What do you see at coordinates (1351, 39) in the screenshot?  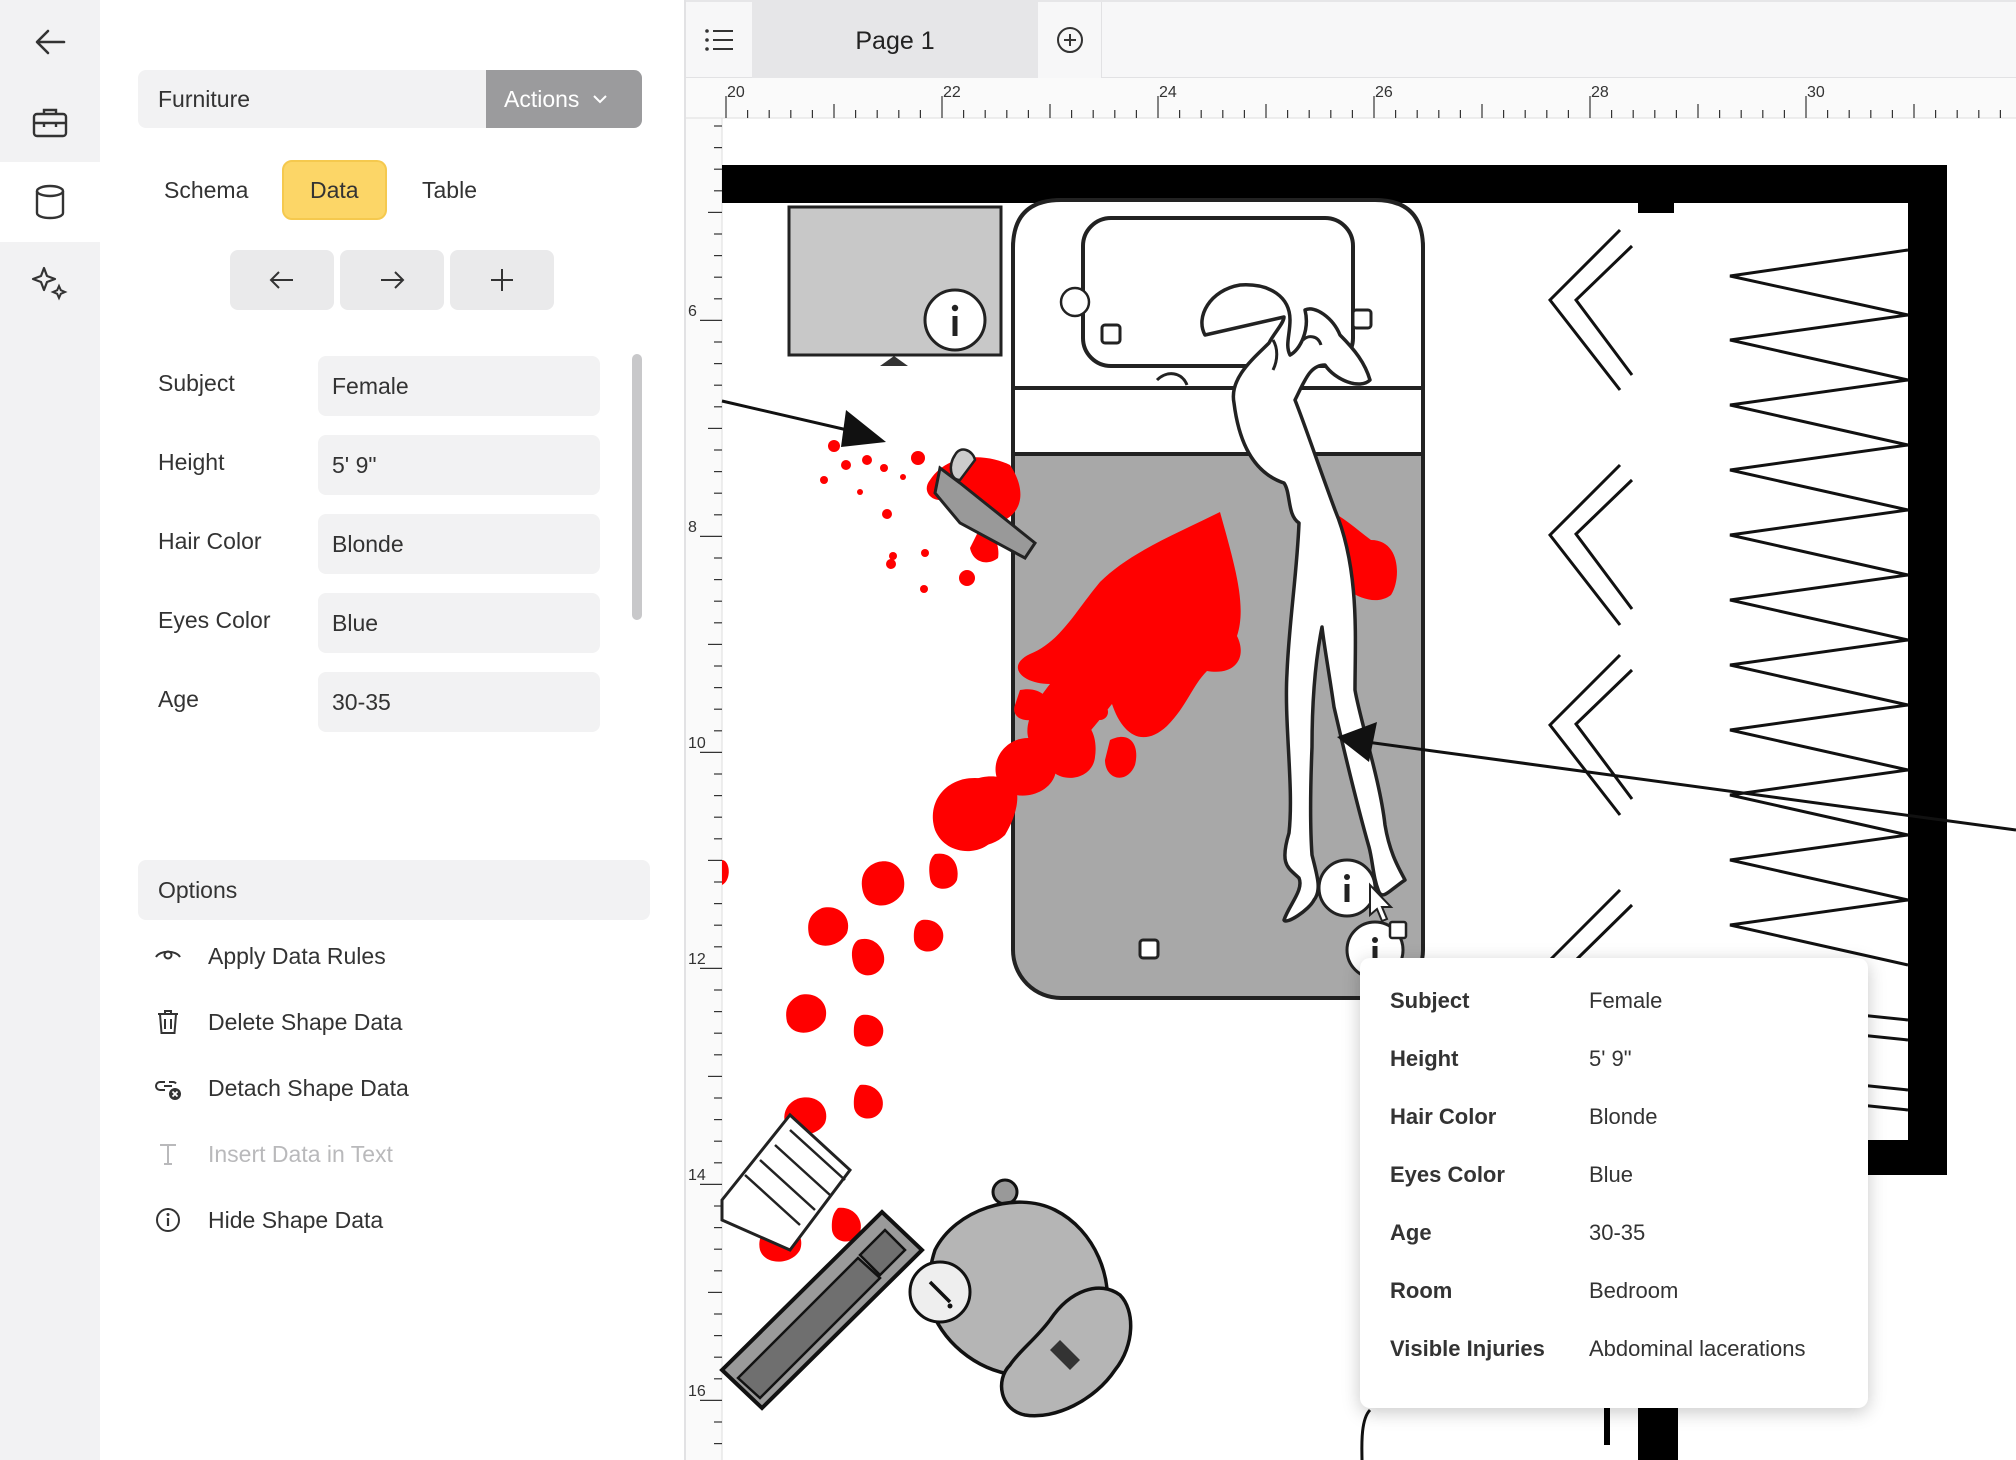 I see `page-tab-bar: Page 1` at bounding box center [1351, 39].